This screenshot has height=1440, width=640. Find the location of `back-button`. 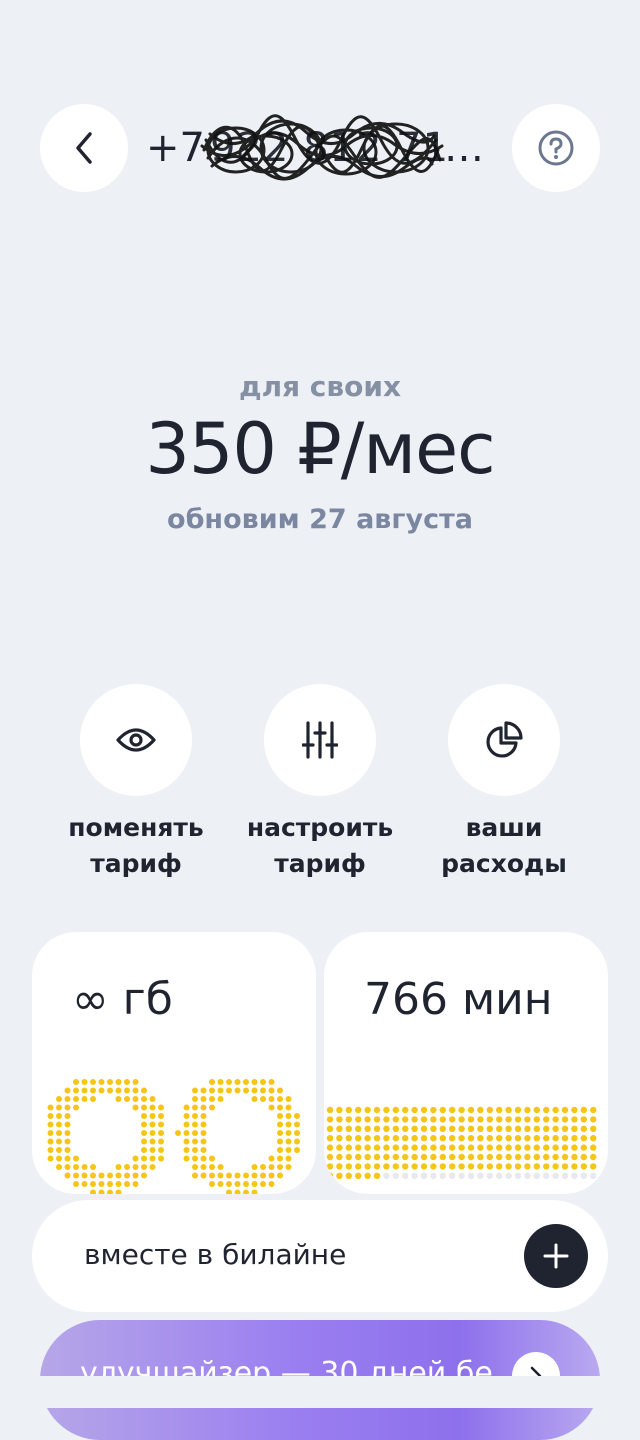

back-button is located at coordinates (84, 148).